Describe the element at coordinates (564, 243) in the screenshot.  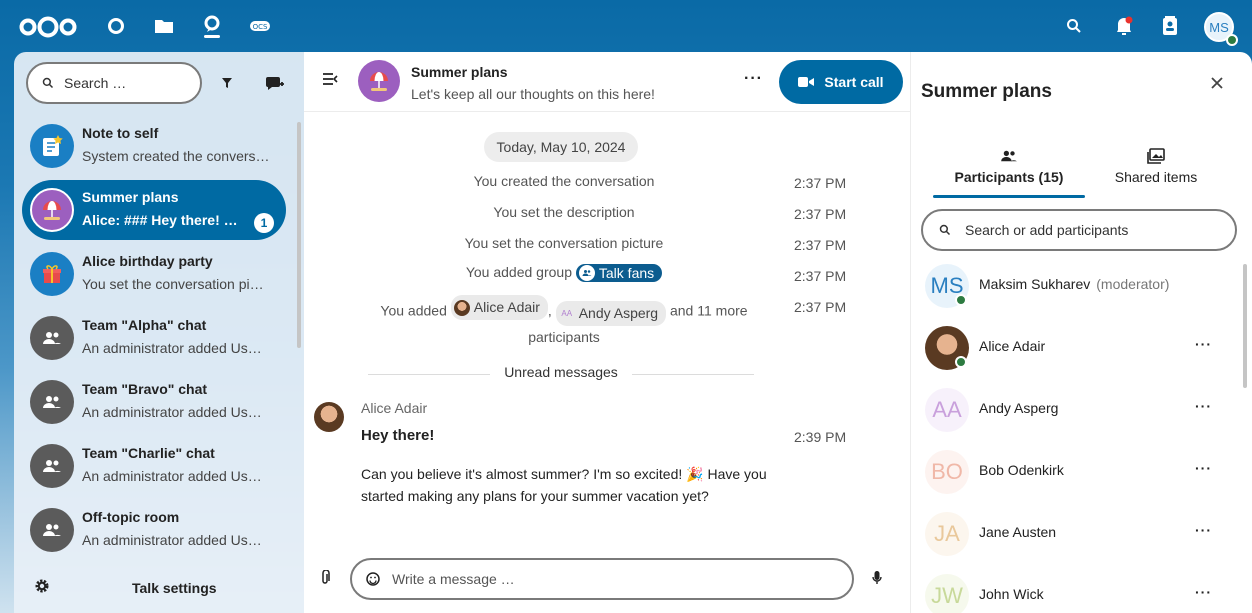
I see `system-message: You set the conversation picture` at that location.